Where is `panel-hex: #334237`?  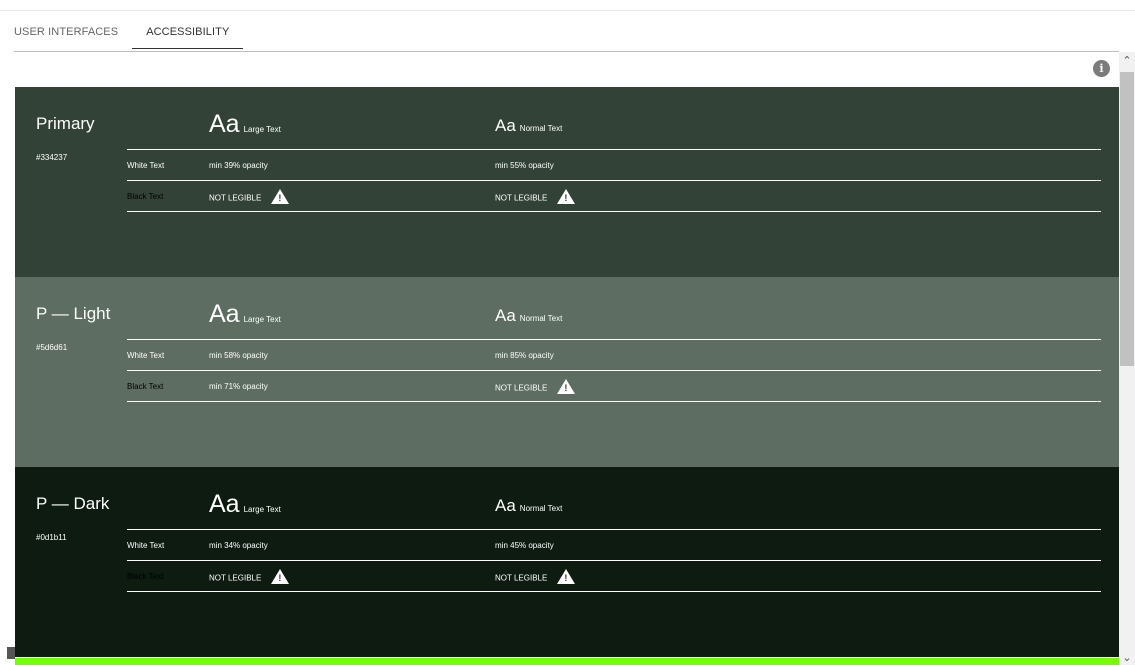 panel-hex: #334237 is located at coordinates (52, 157).